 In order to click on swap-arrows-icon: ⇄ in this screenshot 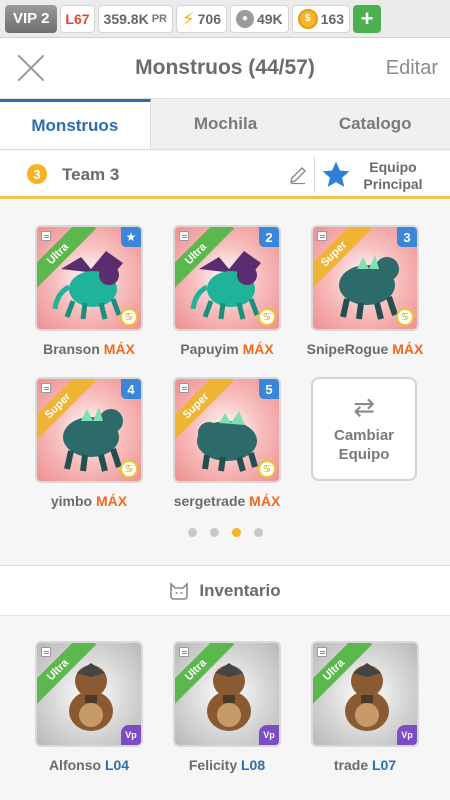, I will do `click(364, 407)`.